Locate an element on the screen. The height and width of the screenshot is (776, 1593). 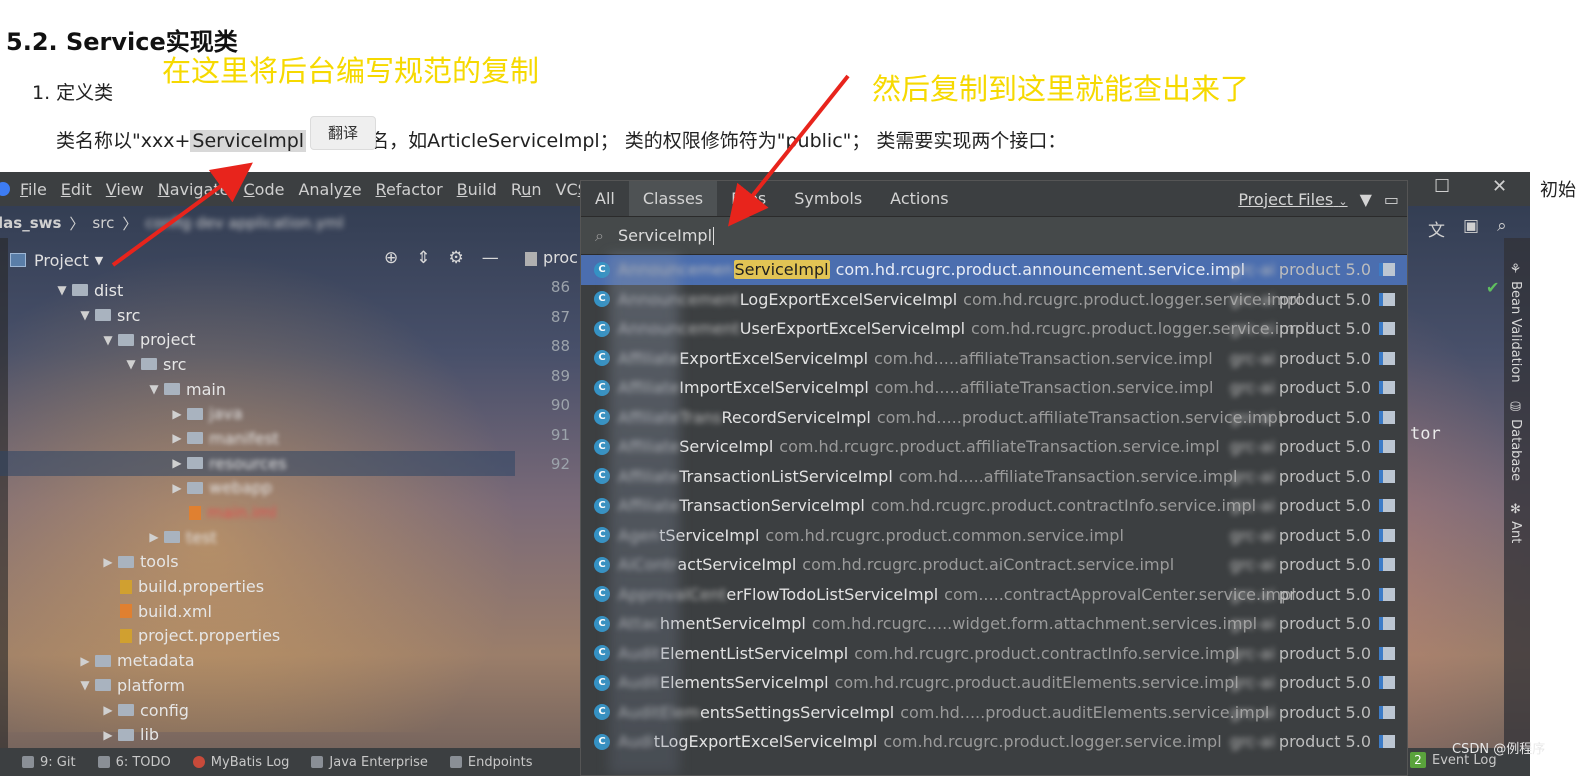
class-icon: C is located at coordinates (602, 653).